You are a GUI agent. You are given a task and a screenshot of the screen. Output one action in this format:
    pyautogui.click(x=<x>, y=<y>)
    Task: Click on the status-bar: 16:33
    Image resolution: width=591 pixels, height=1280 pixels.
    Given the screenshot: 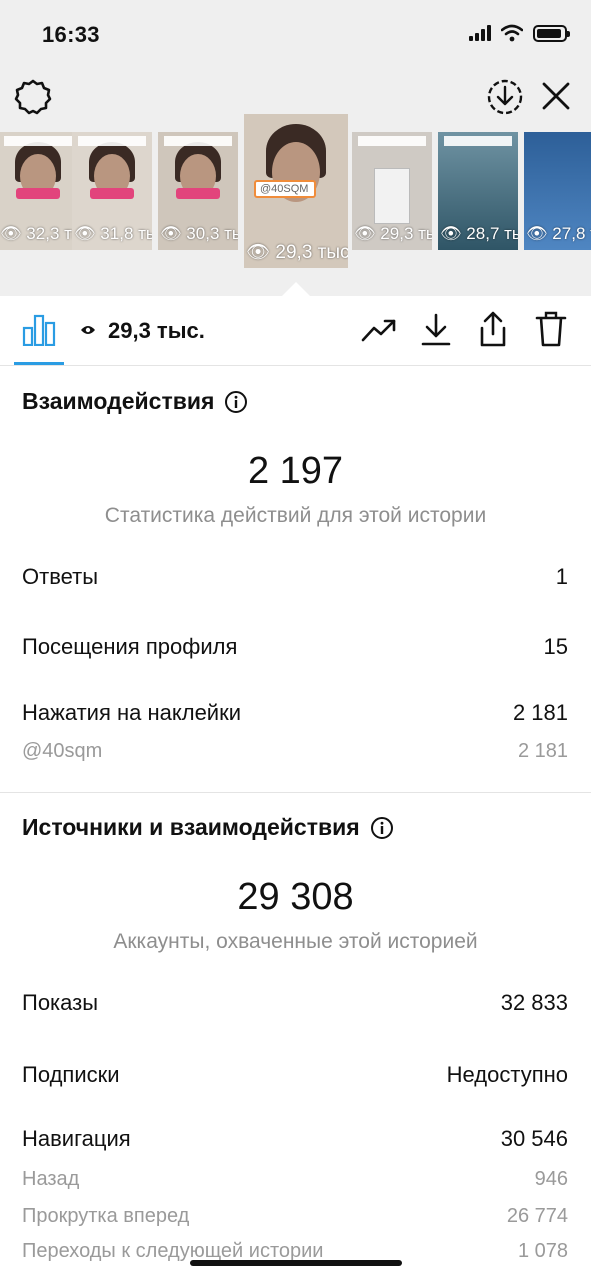 What is the action you would take?
    pyautogui.click(x=295, y=35)
    